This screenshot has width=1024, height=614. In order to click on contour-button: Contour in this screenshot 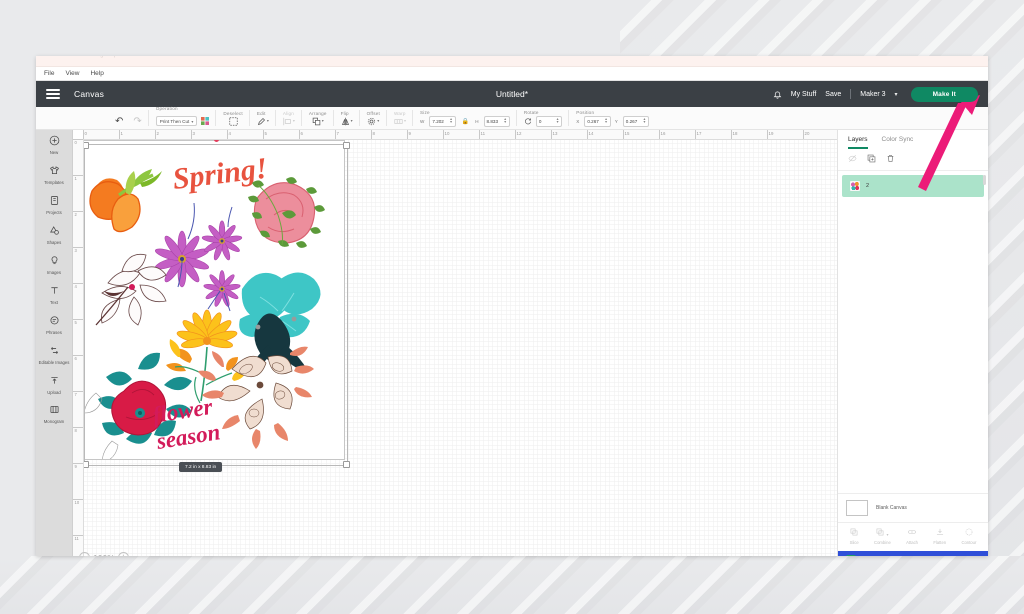, I will do `click(968, 536)`.